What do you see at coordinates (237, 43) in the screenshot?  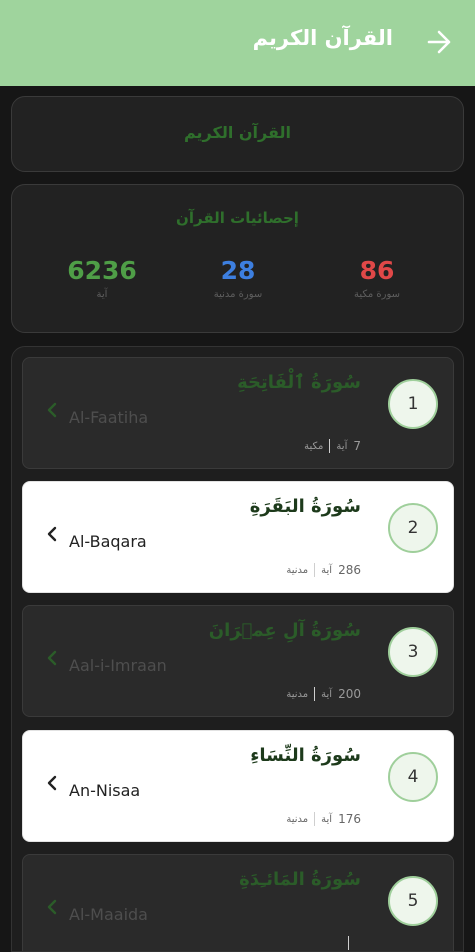 I see `app-bar: القرآن الكريم` at bounding box center [237, 43].